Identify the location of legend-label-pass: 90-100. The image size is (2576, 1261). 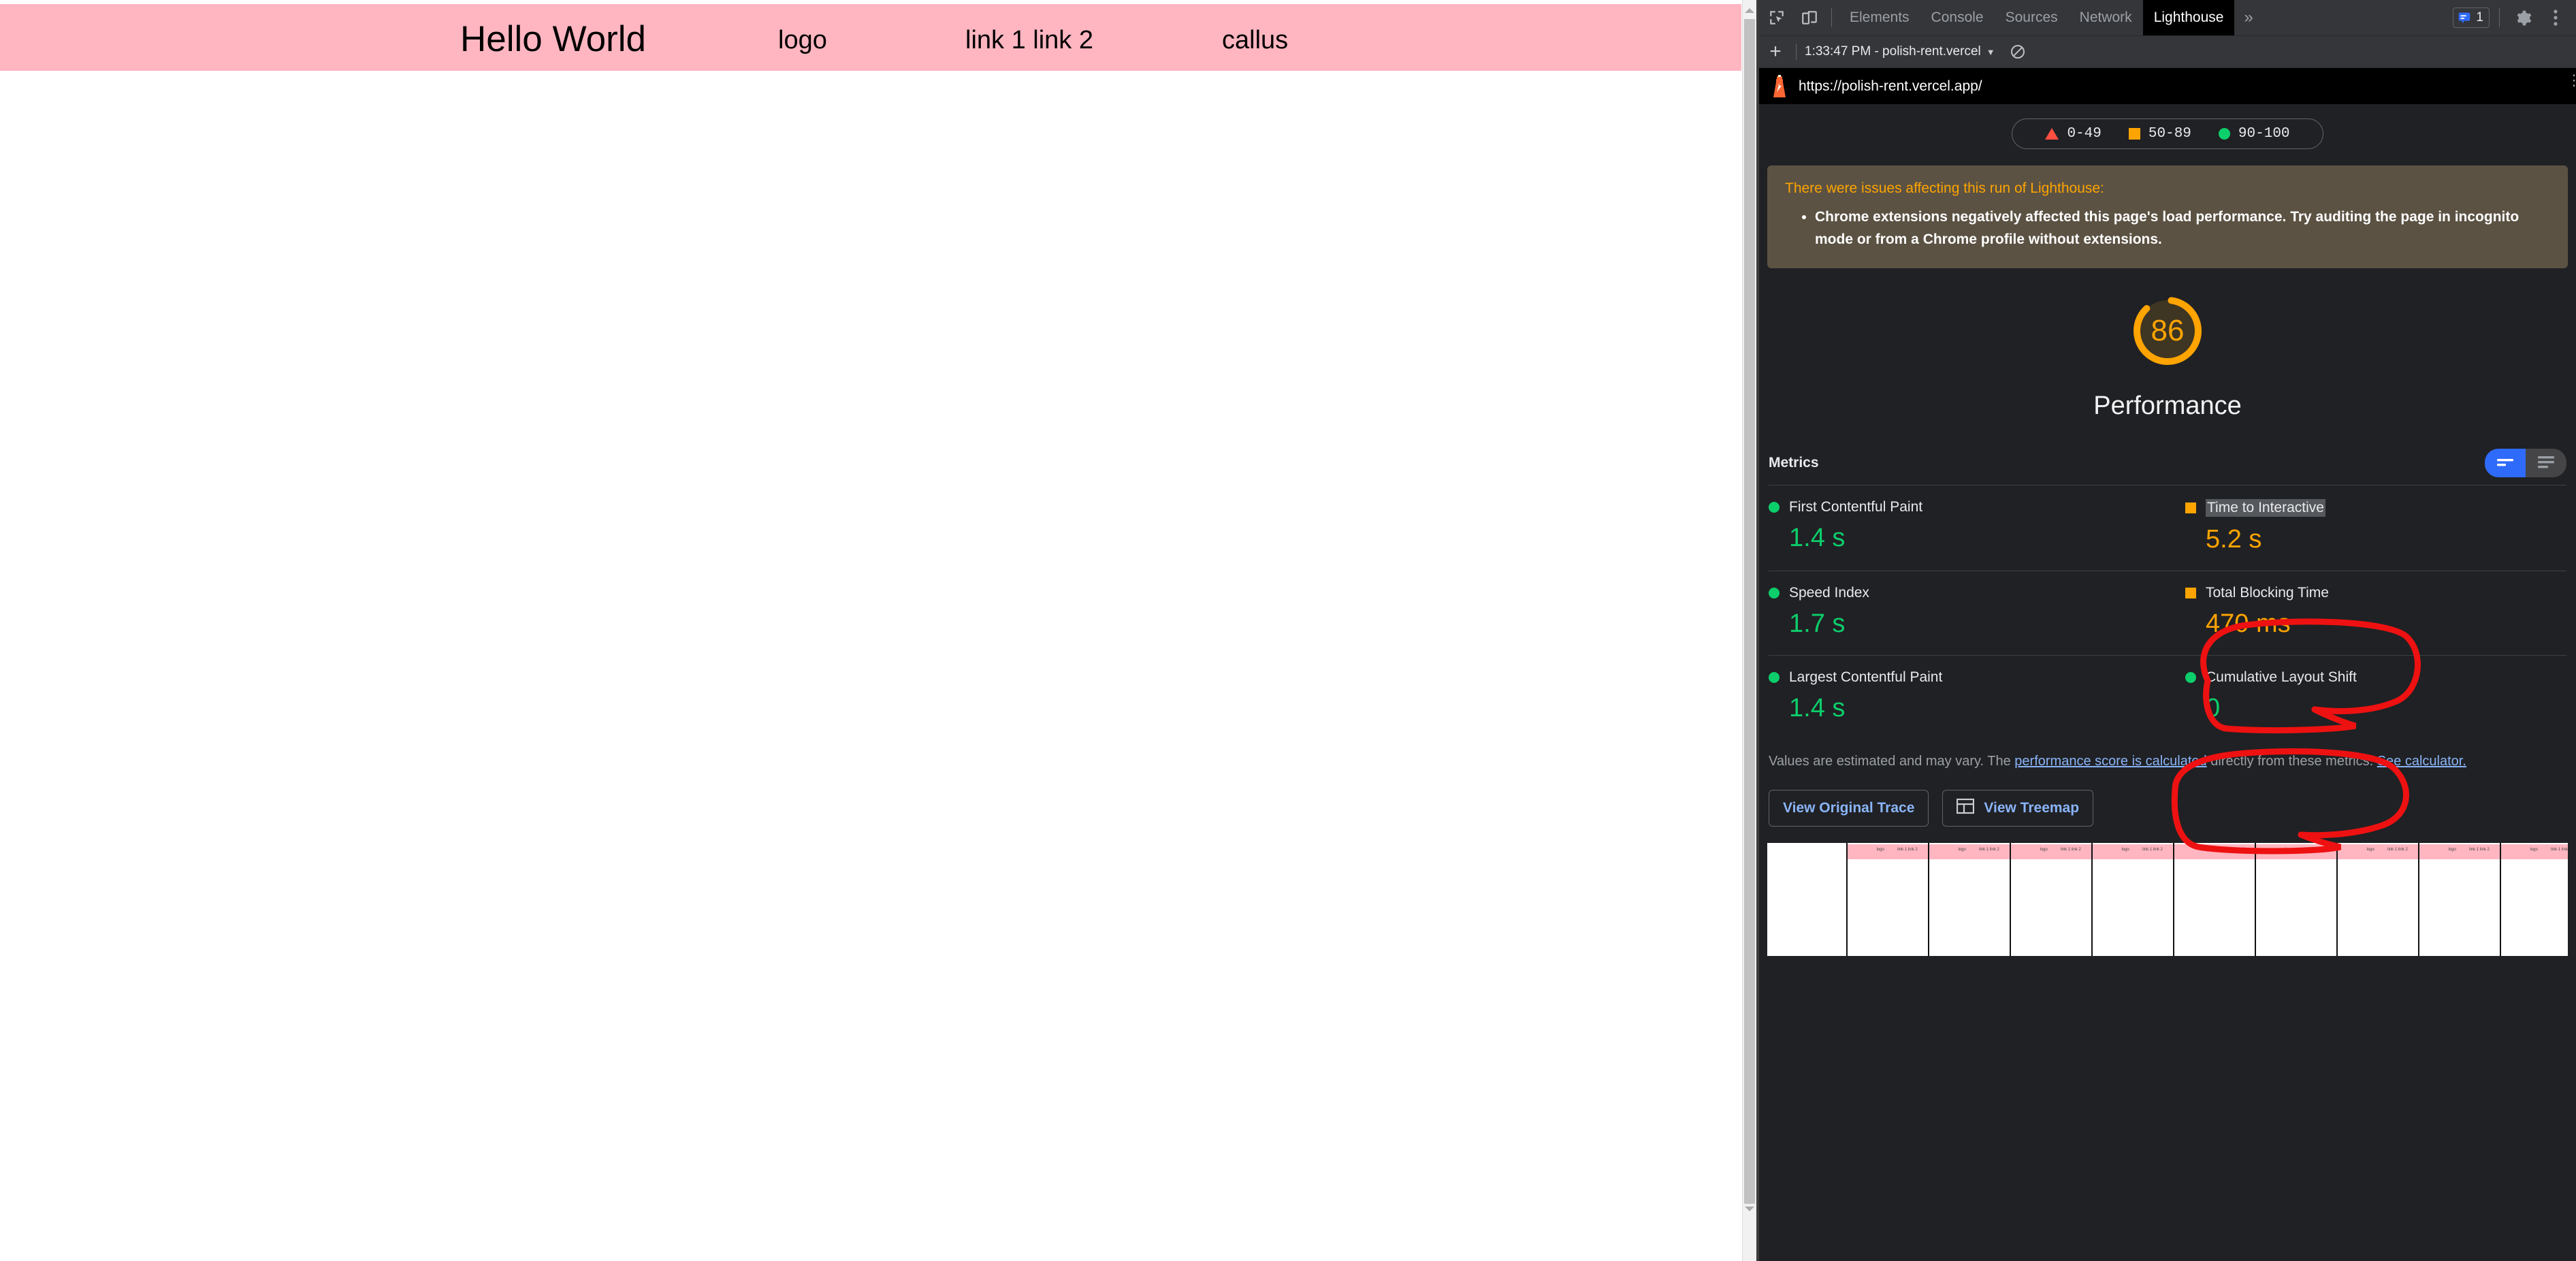
(2264, 134).